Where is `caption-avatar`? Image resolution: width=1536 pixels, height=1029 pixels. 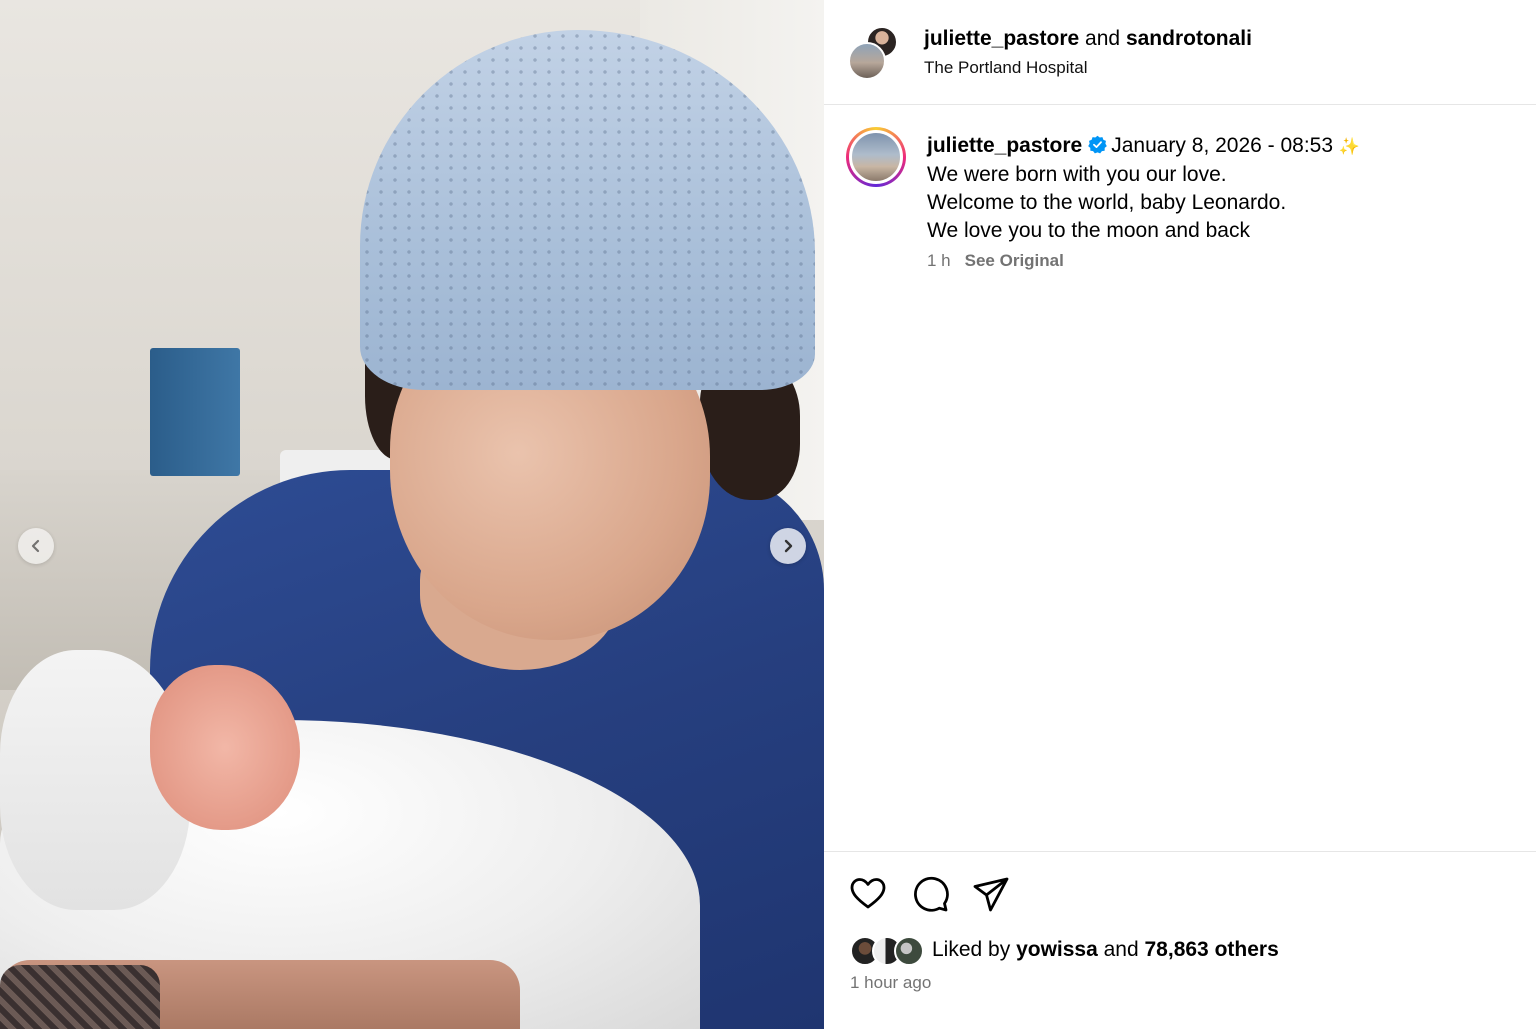 caption-avatar is located at coordinates (876, 157).